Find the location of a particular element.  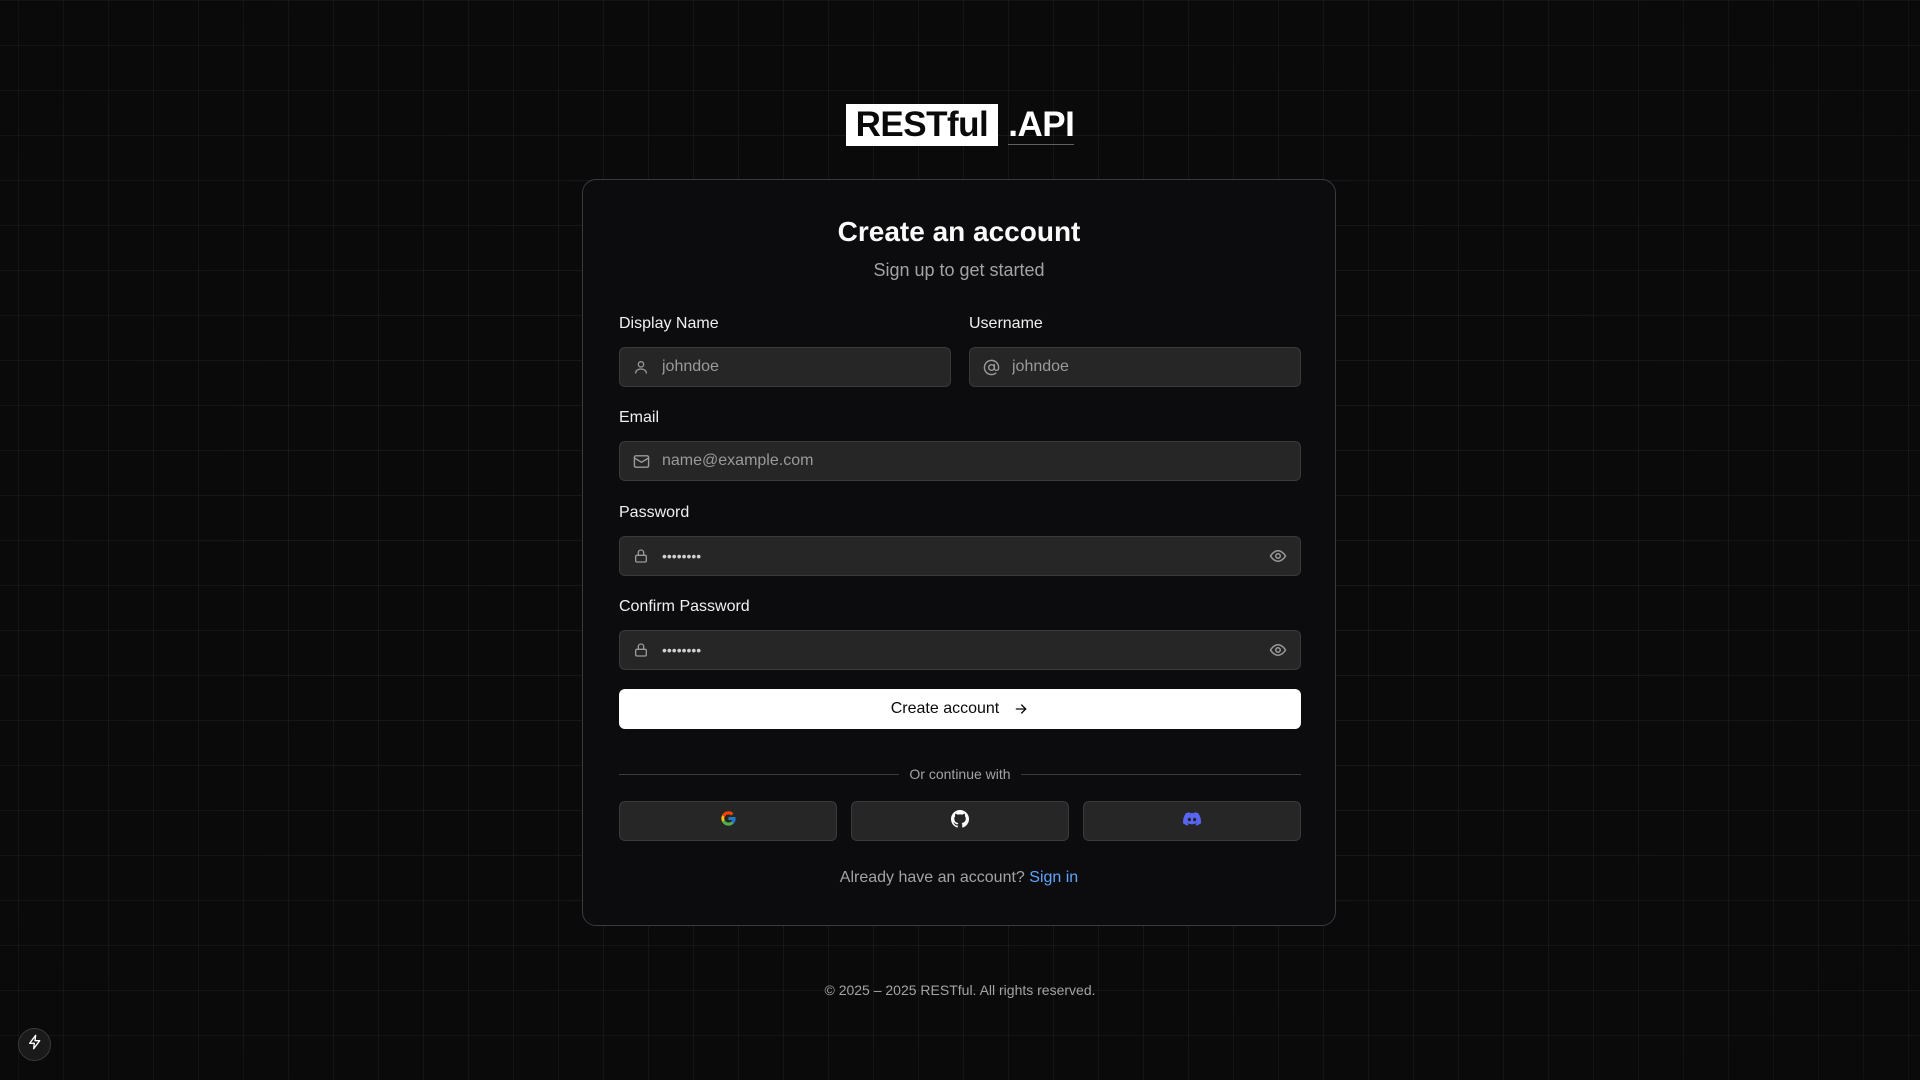

email-label: Email is located at coordinates (639, 417).